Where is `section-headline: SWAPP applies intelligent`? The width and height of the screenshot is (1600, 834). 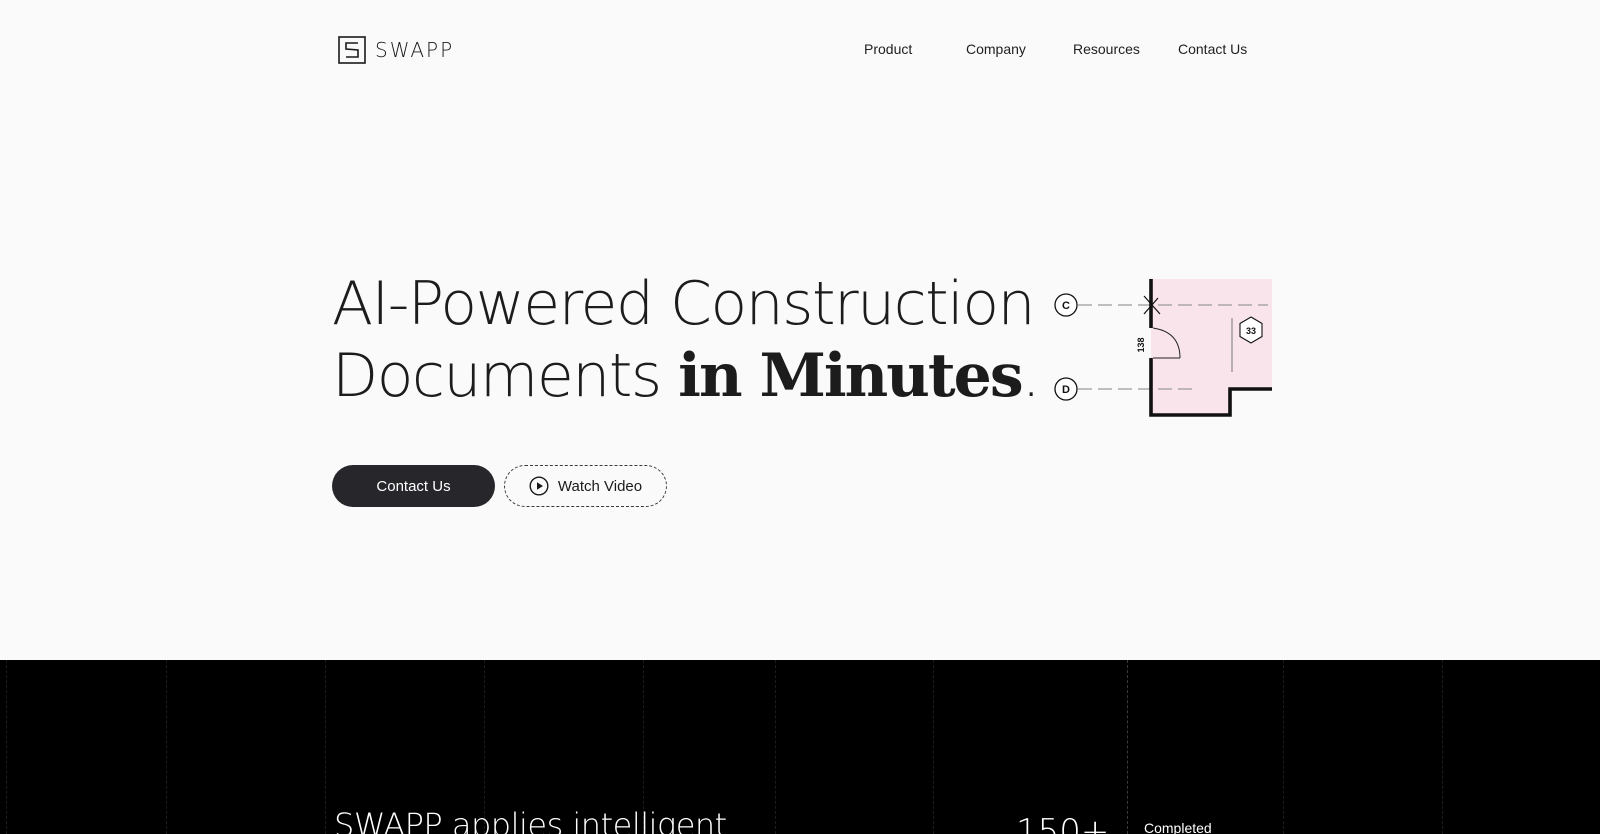 section-headline: SWAPP applies intelligent is located at coordinates (530, 820).